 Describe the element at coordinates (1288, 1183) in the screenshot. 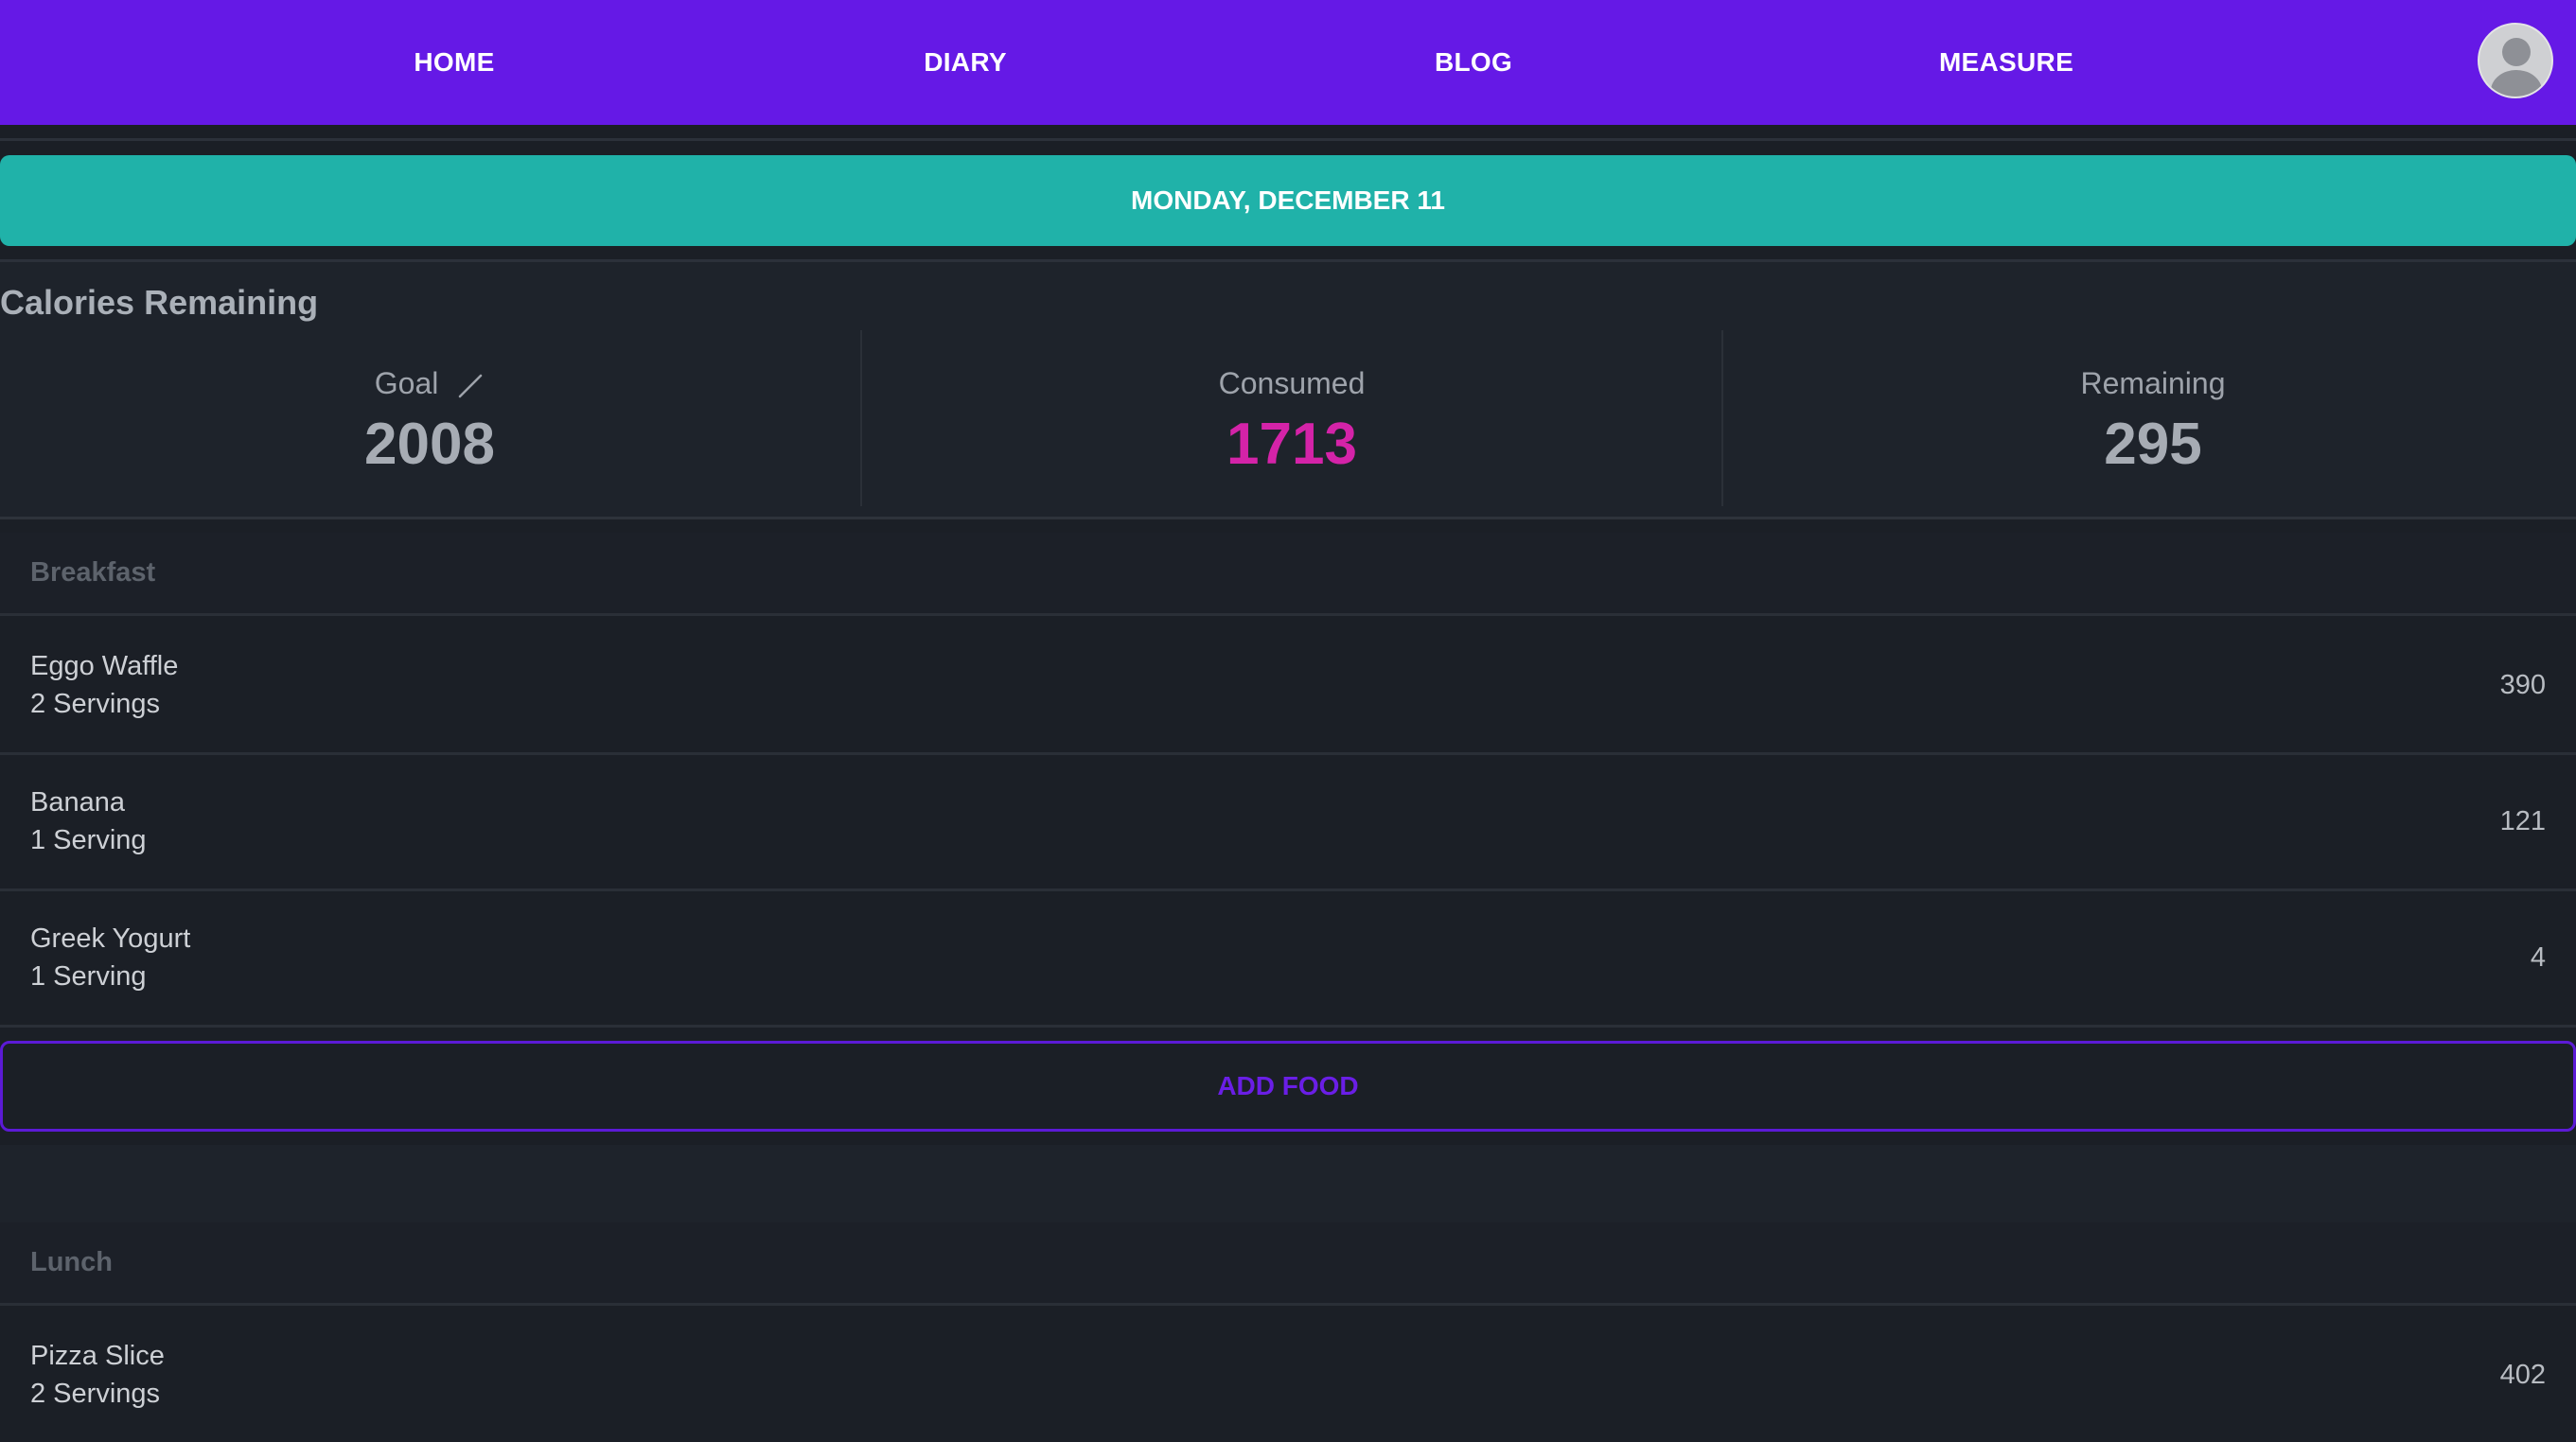

I see `section-spacer` at that location.